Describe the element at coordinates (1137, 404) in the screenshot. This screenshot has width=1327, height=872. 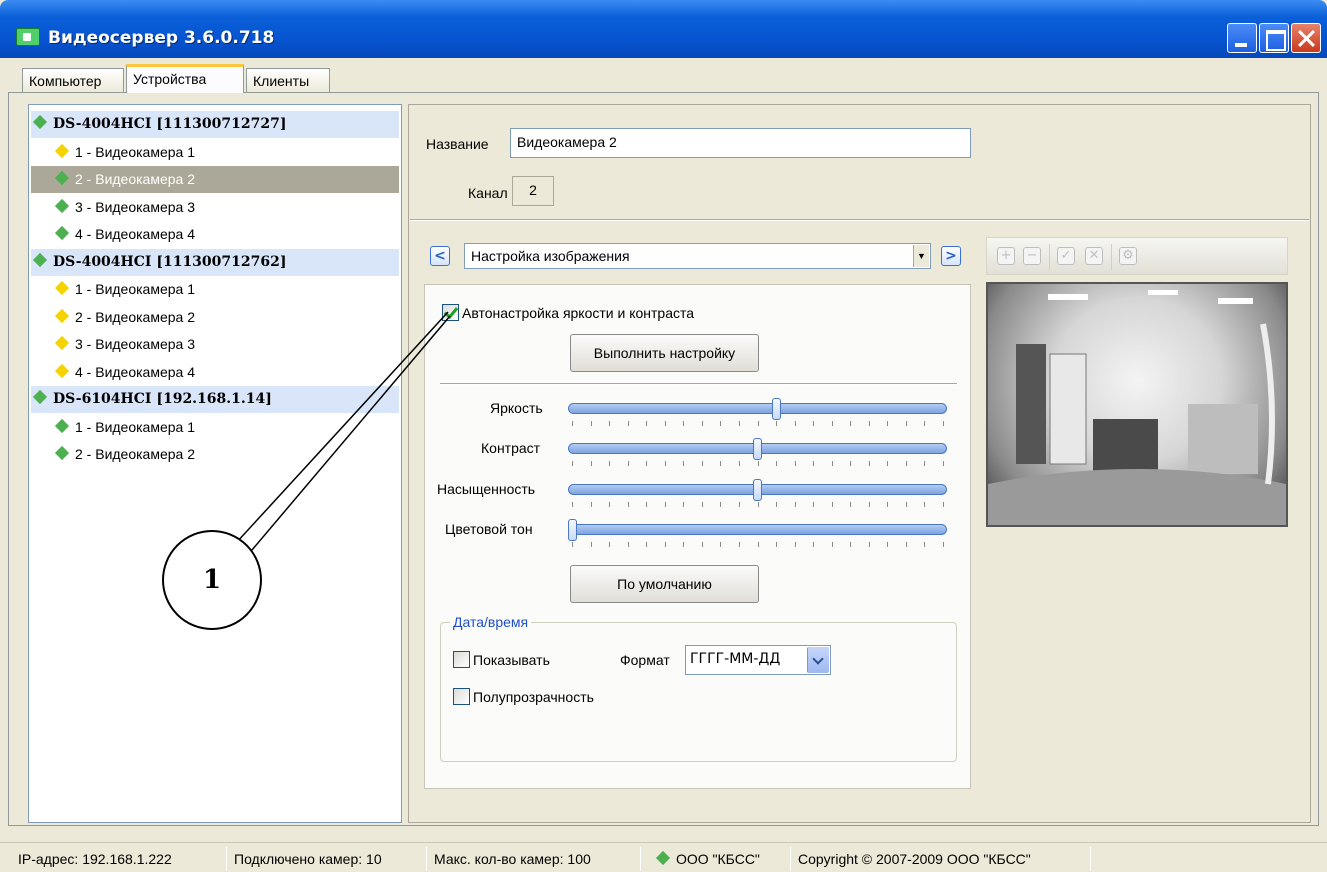
I see `camera-preview` at that location.